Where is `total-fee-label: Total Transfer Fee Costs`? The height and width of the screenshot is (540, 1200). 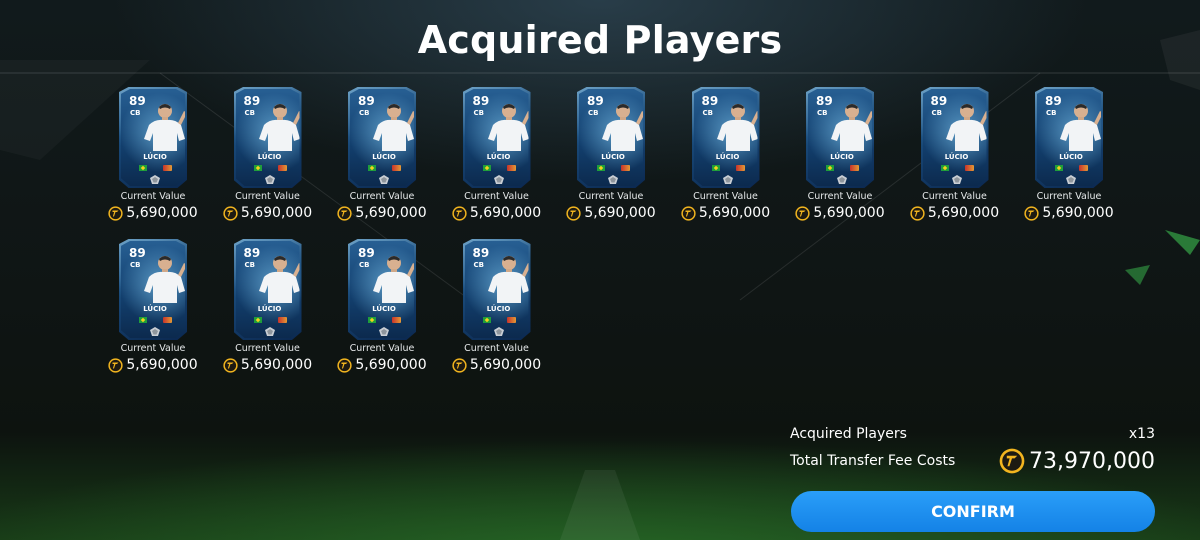 total-fee-label: Total Transfer Fee Costs is located at coordinates (873, 461).